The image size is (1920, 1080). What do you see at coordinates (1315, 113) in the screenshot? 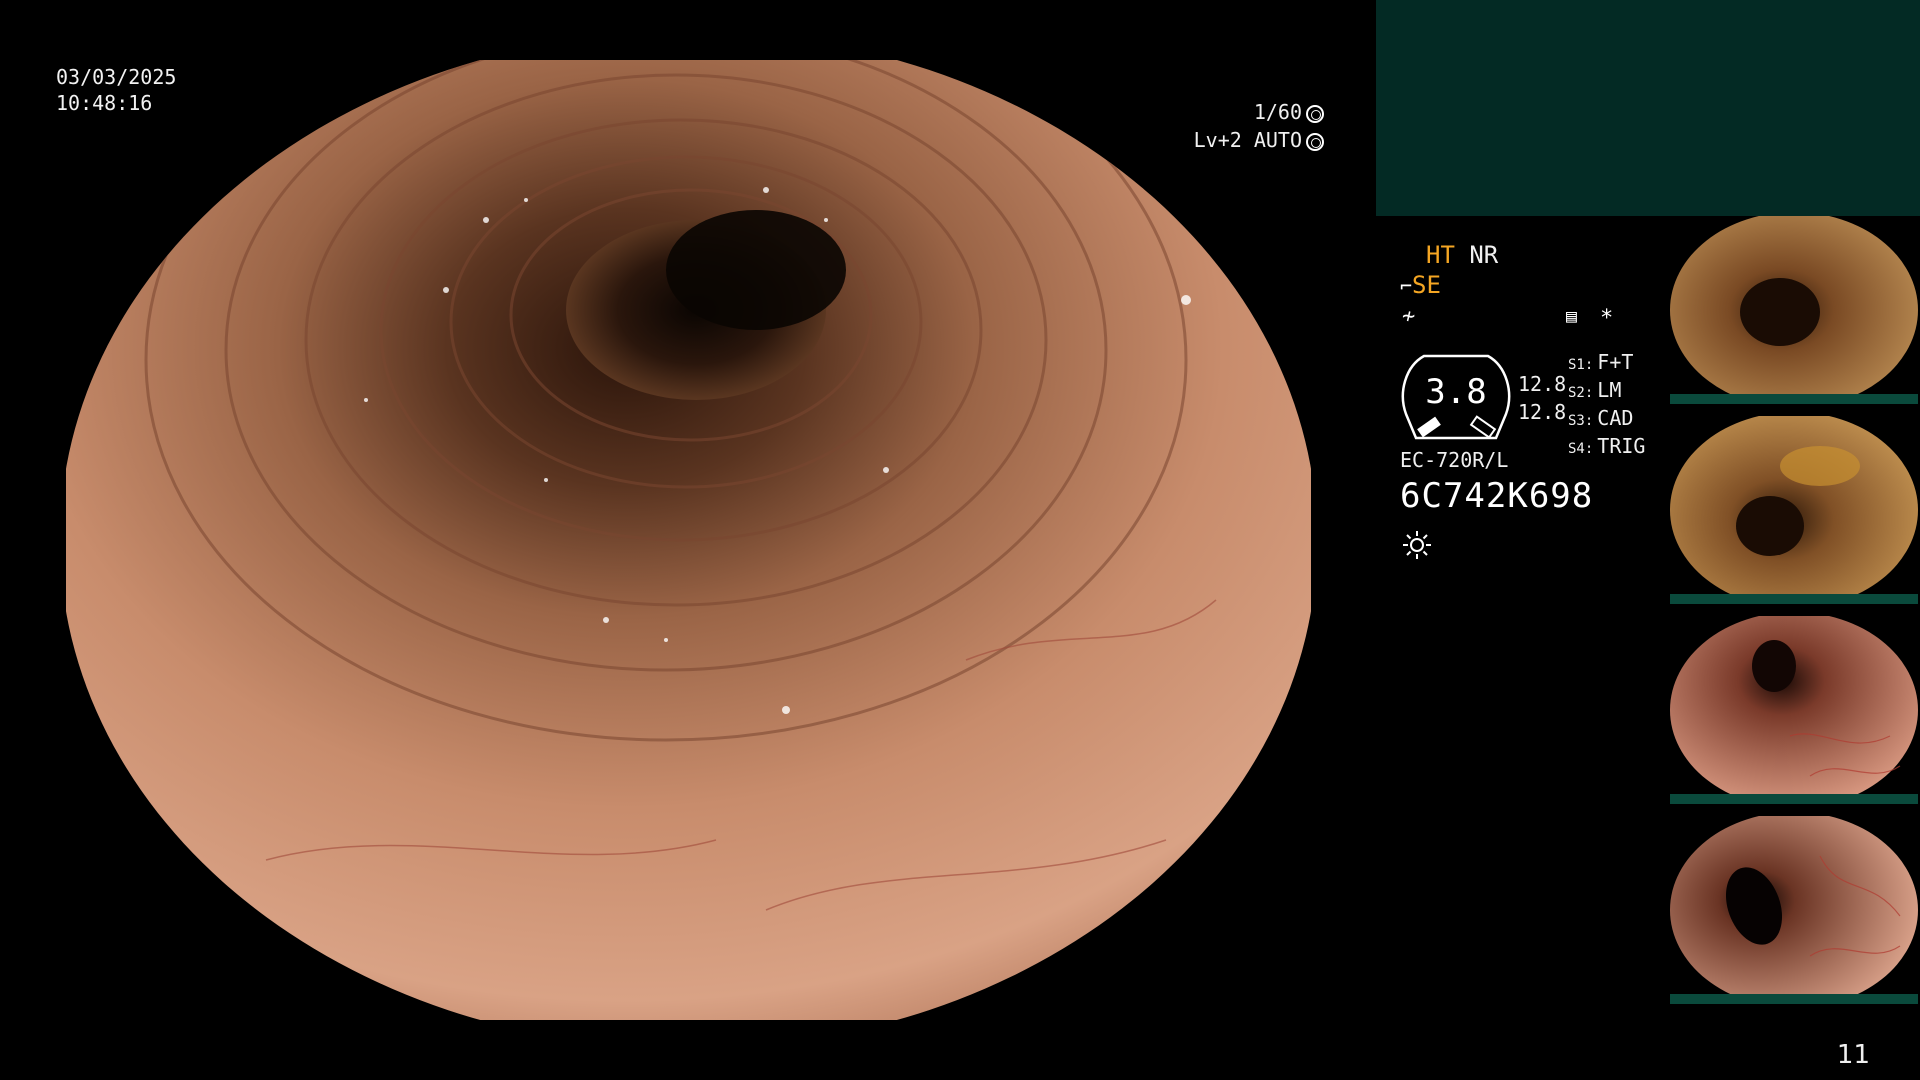
I see `shutter-icon` at bounding box center [1315, 113].